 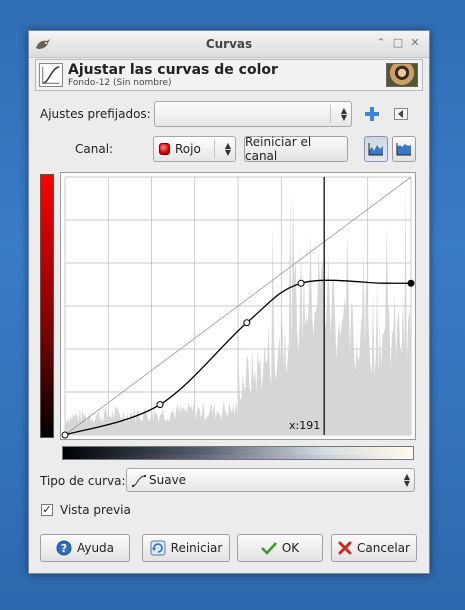 I want to click on cursor-readout: x:191, so click(x=304, y=425).